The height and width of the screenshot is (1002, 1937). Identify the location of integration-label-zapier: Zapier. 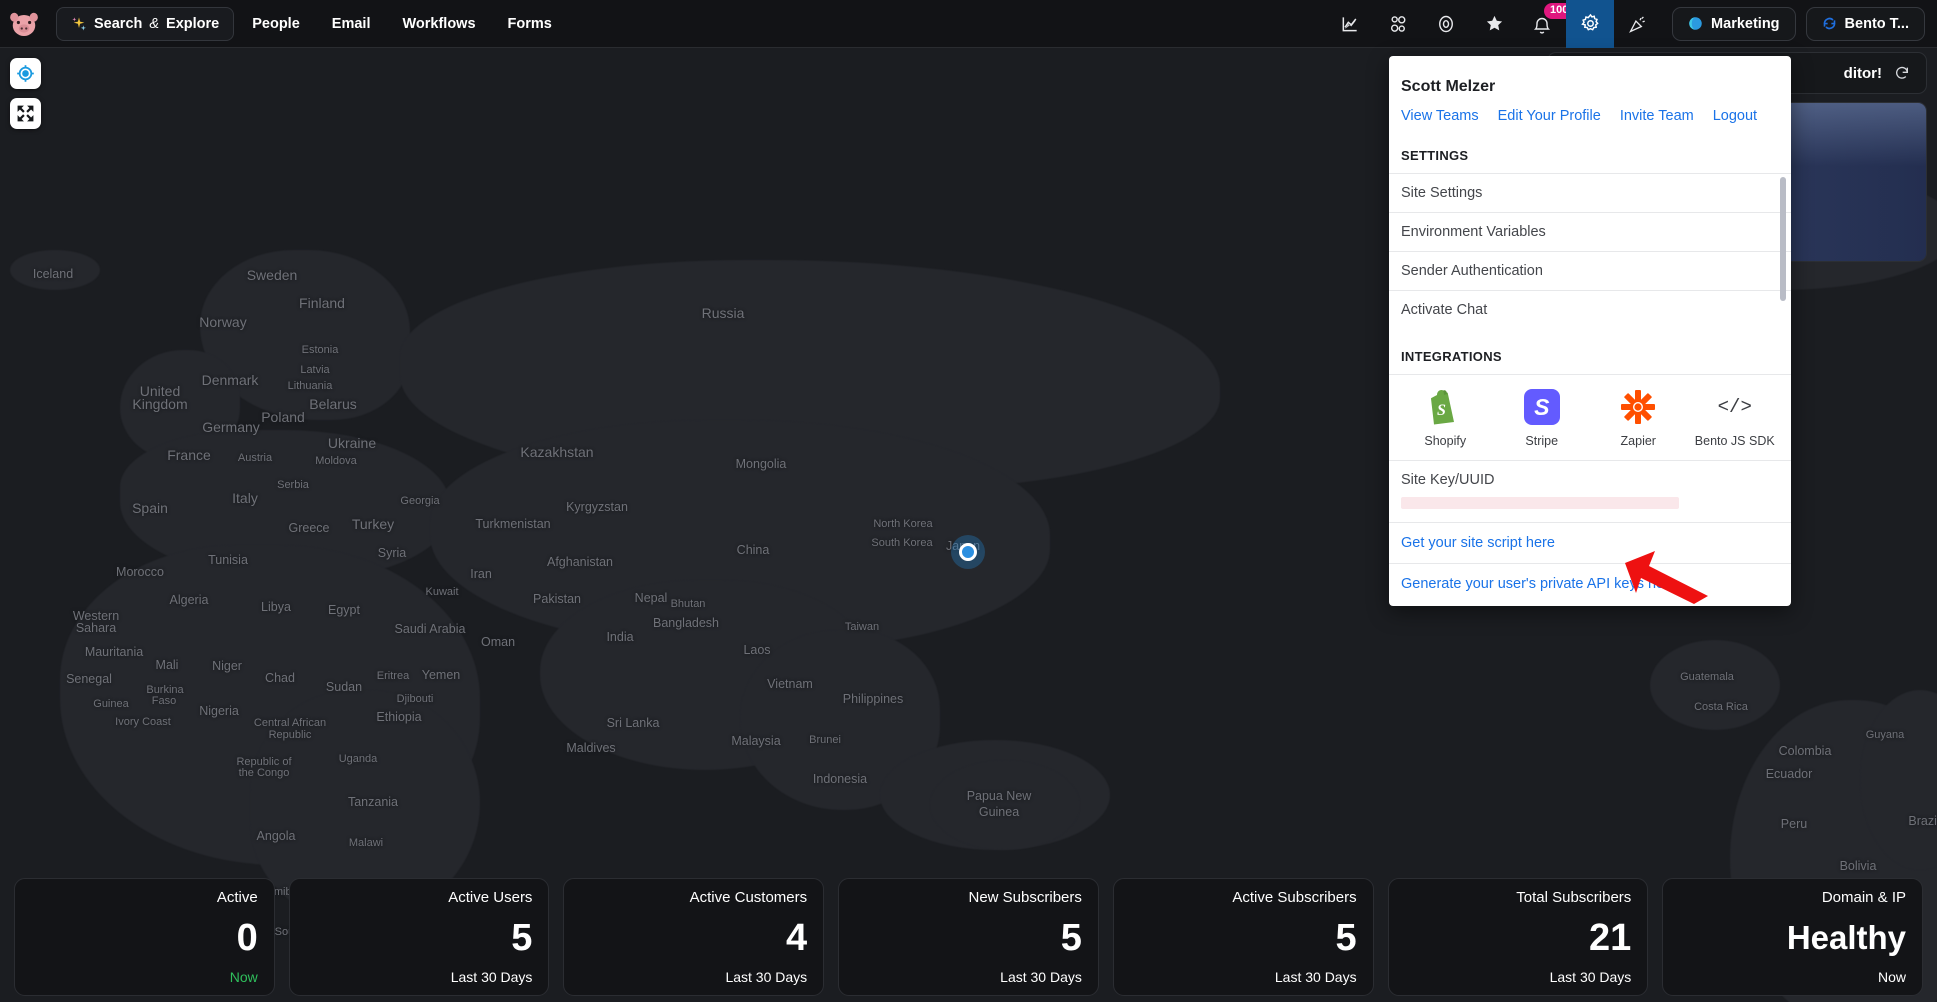
(1638, 441).